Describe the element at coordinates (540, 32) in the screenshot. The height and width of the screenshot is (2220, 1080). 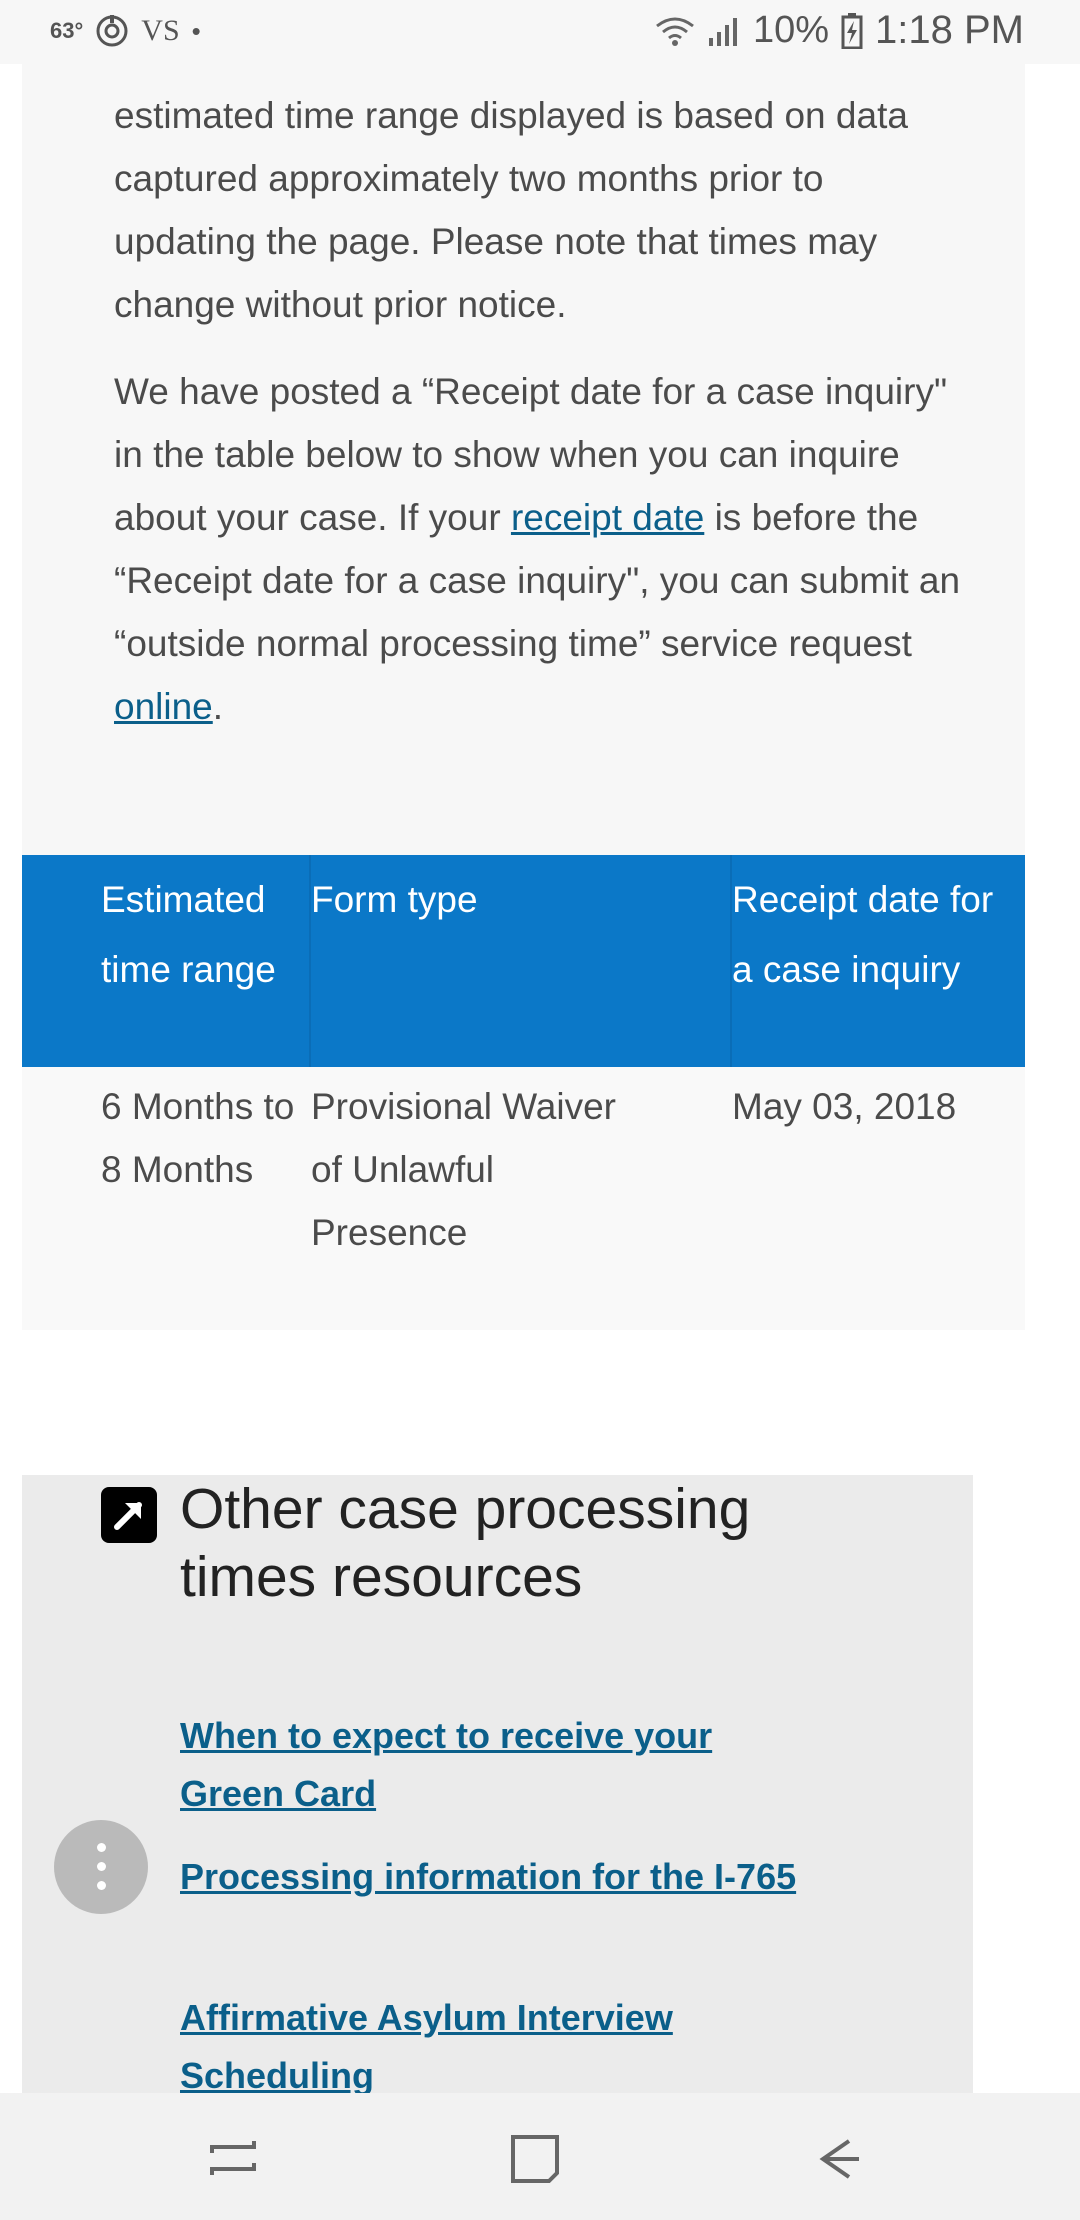
I see `status-bar: 63° VS • 10% 1:18 PM` at that location.